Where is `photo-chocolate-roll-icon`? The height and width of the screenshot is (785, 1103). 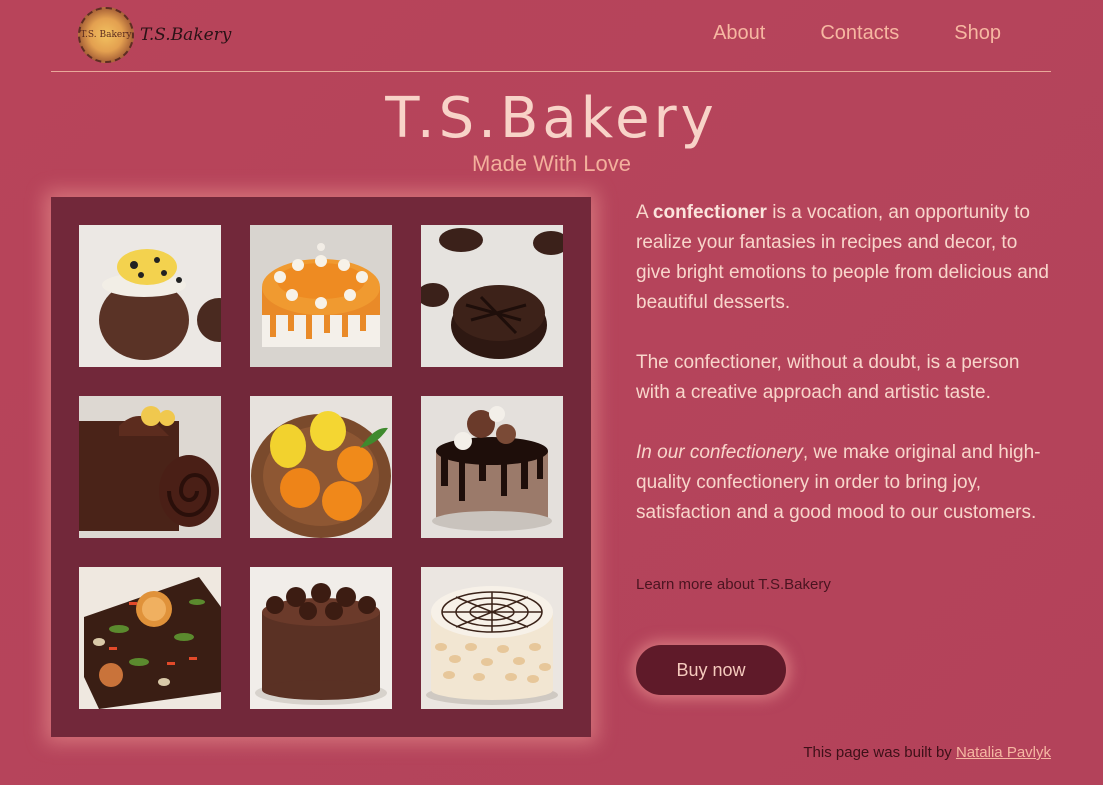
photo-chocolate-roll-icon is located at coordinates (150, 467).